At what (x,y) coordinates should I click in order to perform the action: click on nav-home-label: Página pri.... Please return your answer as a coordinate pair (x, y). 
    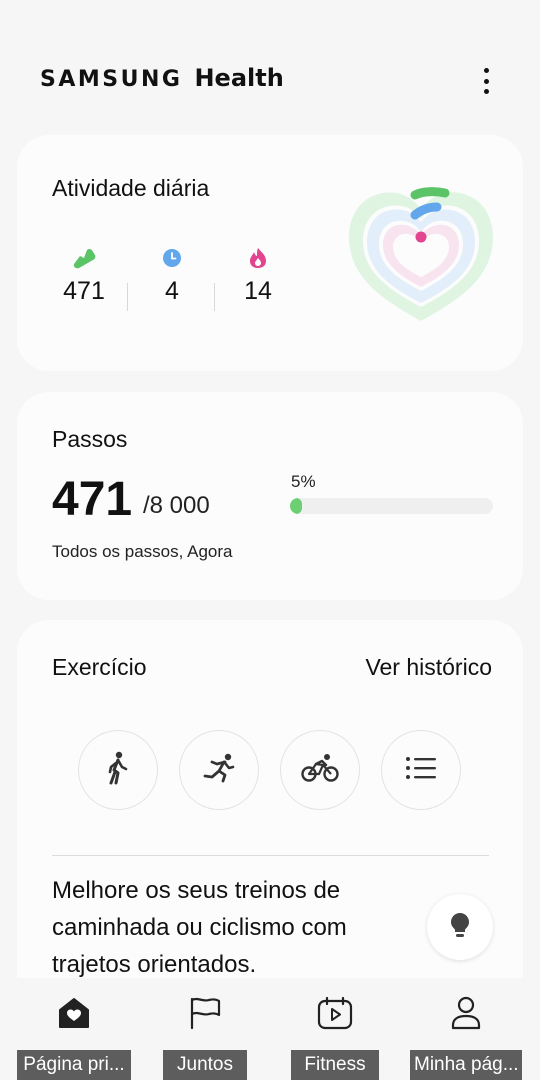
    Looking at the image, I should click on (74, 1065).